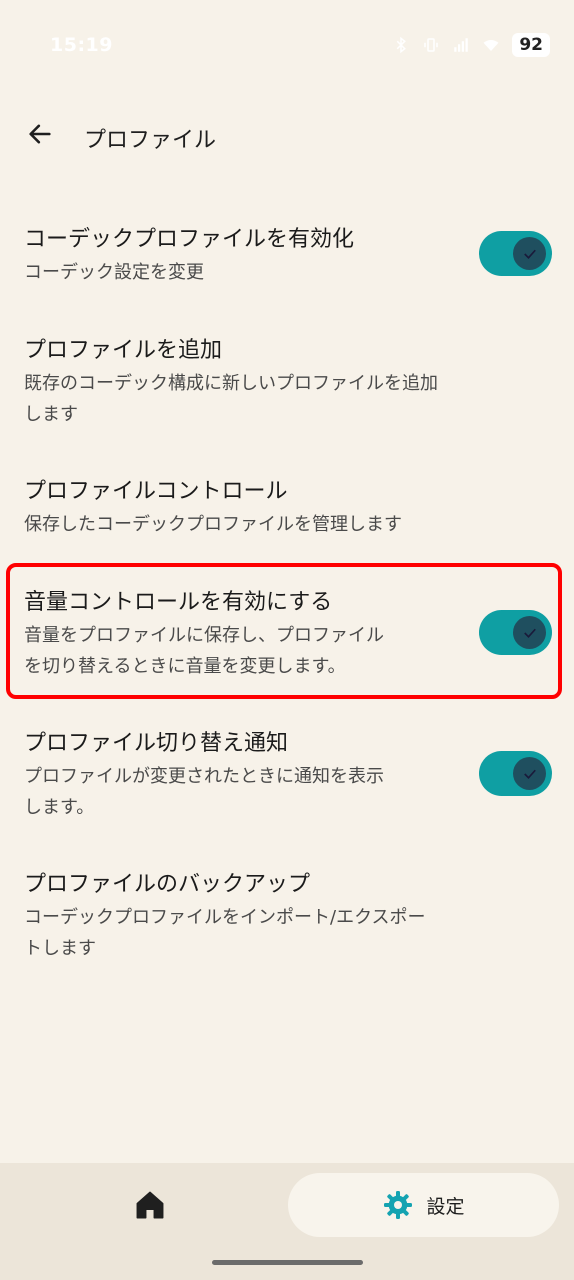 This screenshot has width=574, height=1280. What do you see at coordinates (287, 46) in the screenshot?
I see `status-bar: 15:19 92` at bounding box center [287, 46].